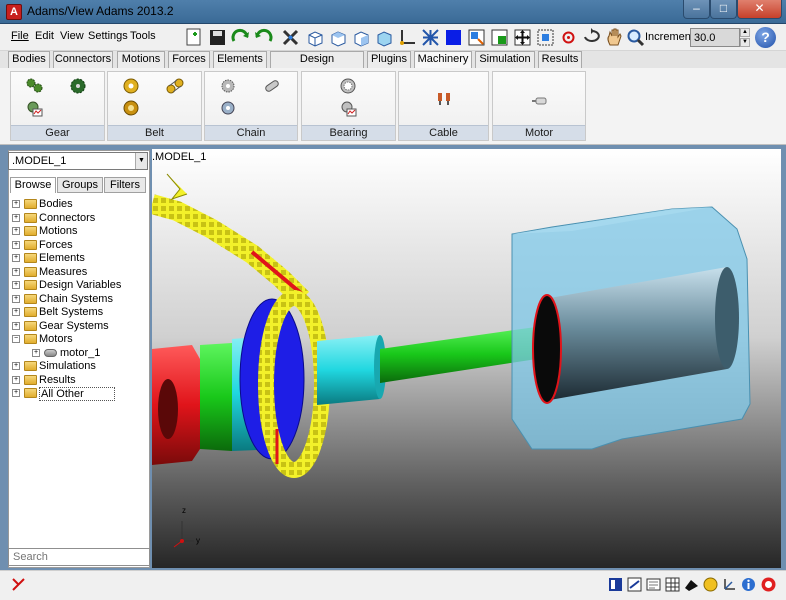 The image size is (786, 600). I want to click on belt-output-icon, so click(131, 108).